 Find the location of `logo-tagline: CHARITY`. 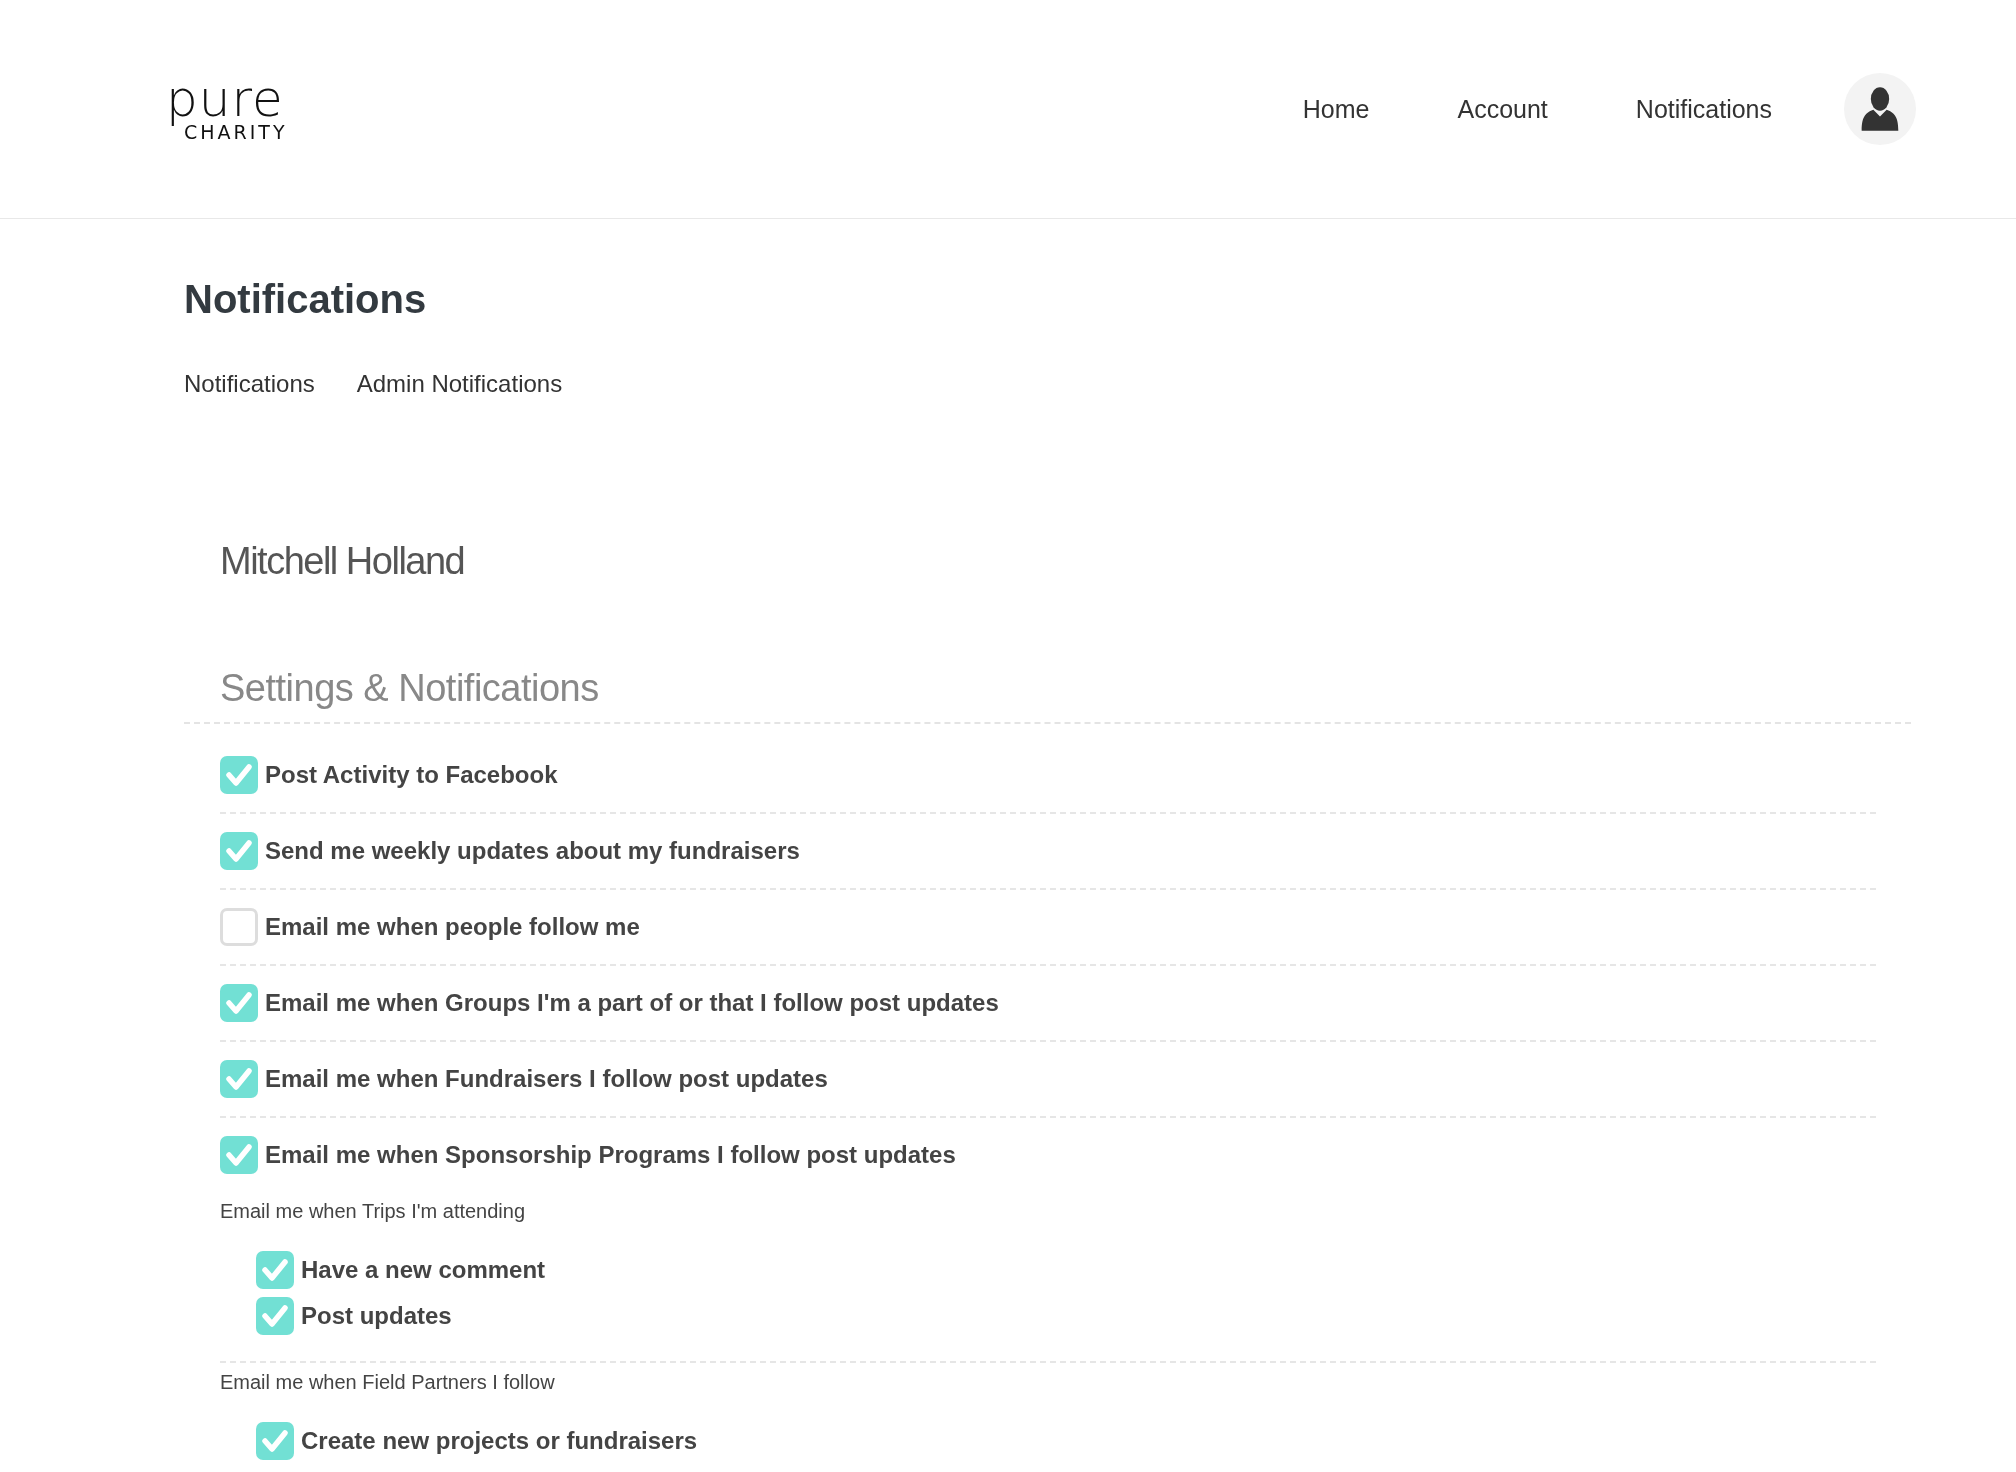

logo-tagline: CHARITY is located at coordinates (236, 132).